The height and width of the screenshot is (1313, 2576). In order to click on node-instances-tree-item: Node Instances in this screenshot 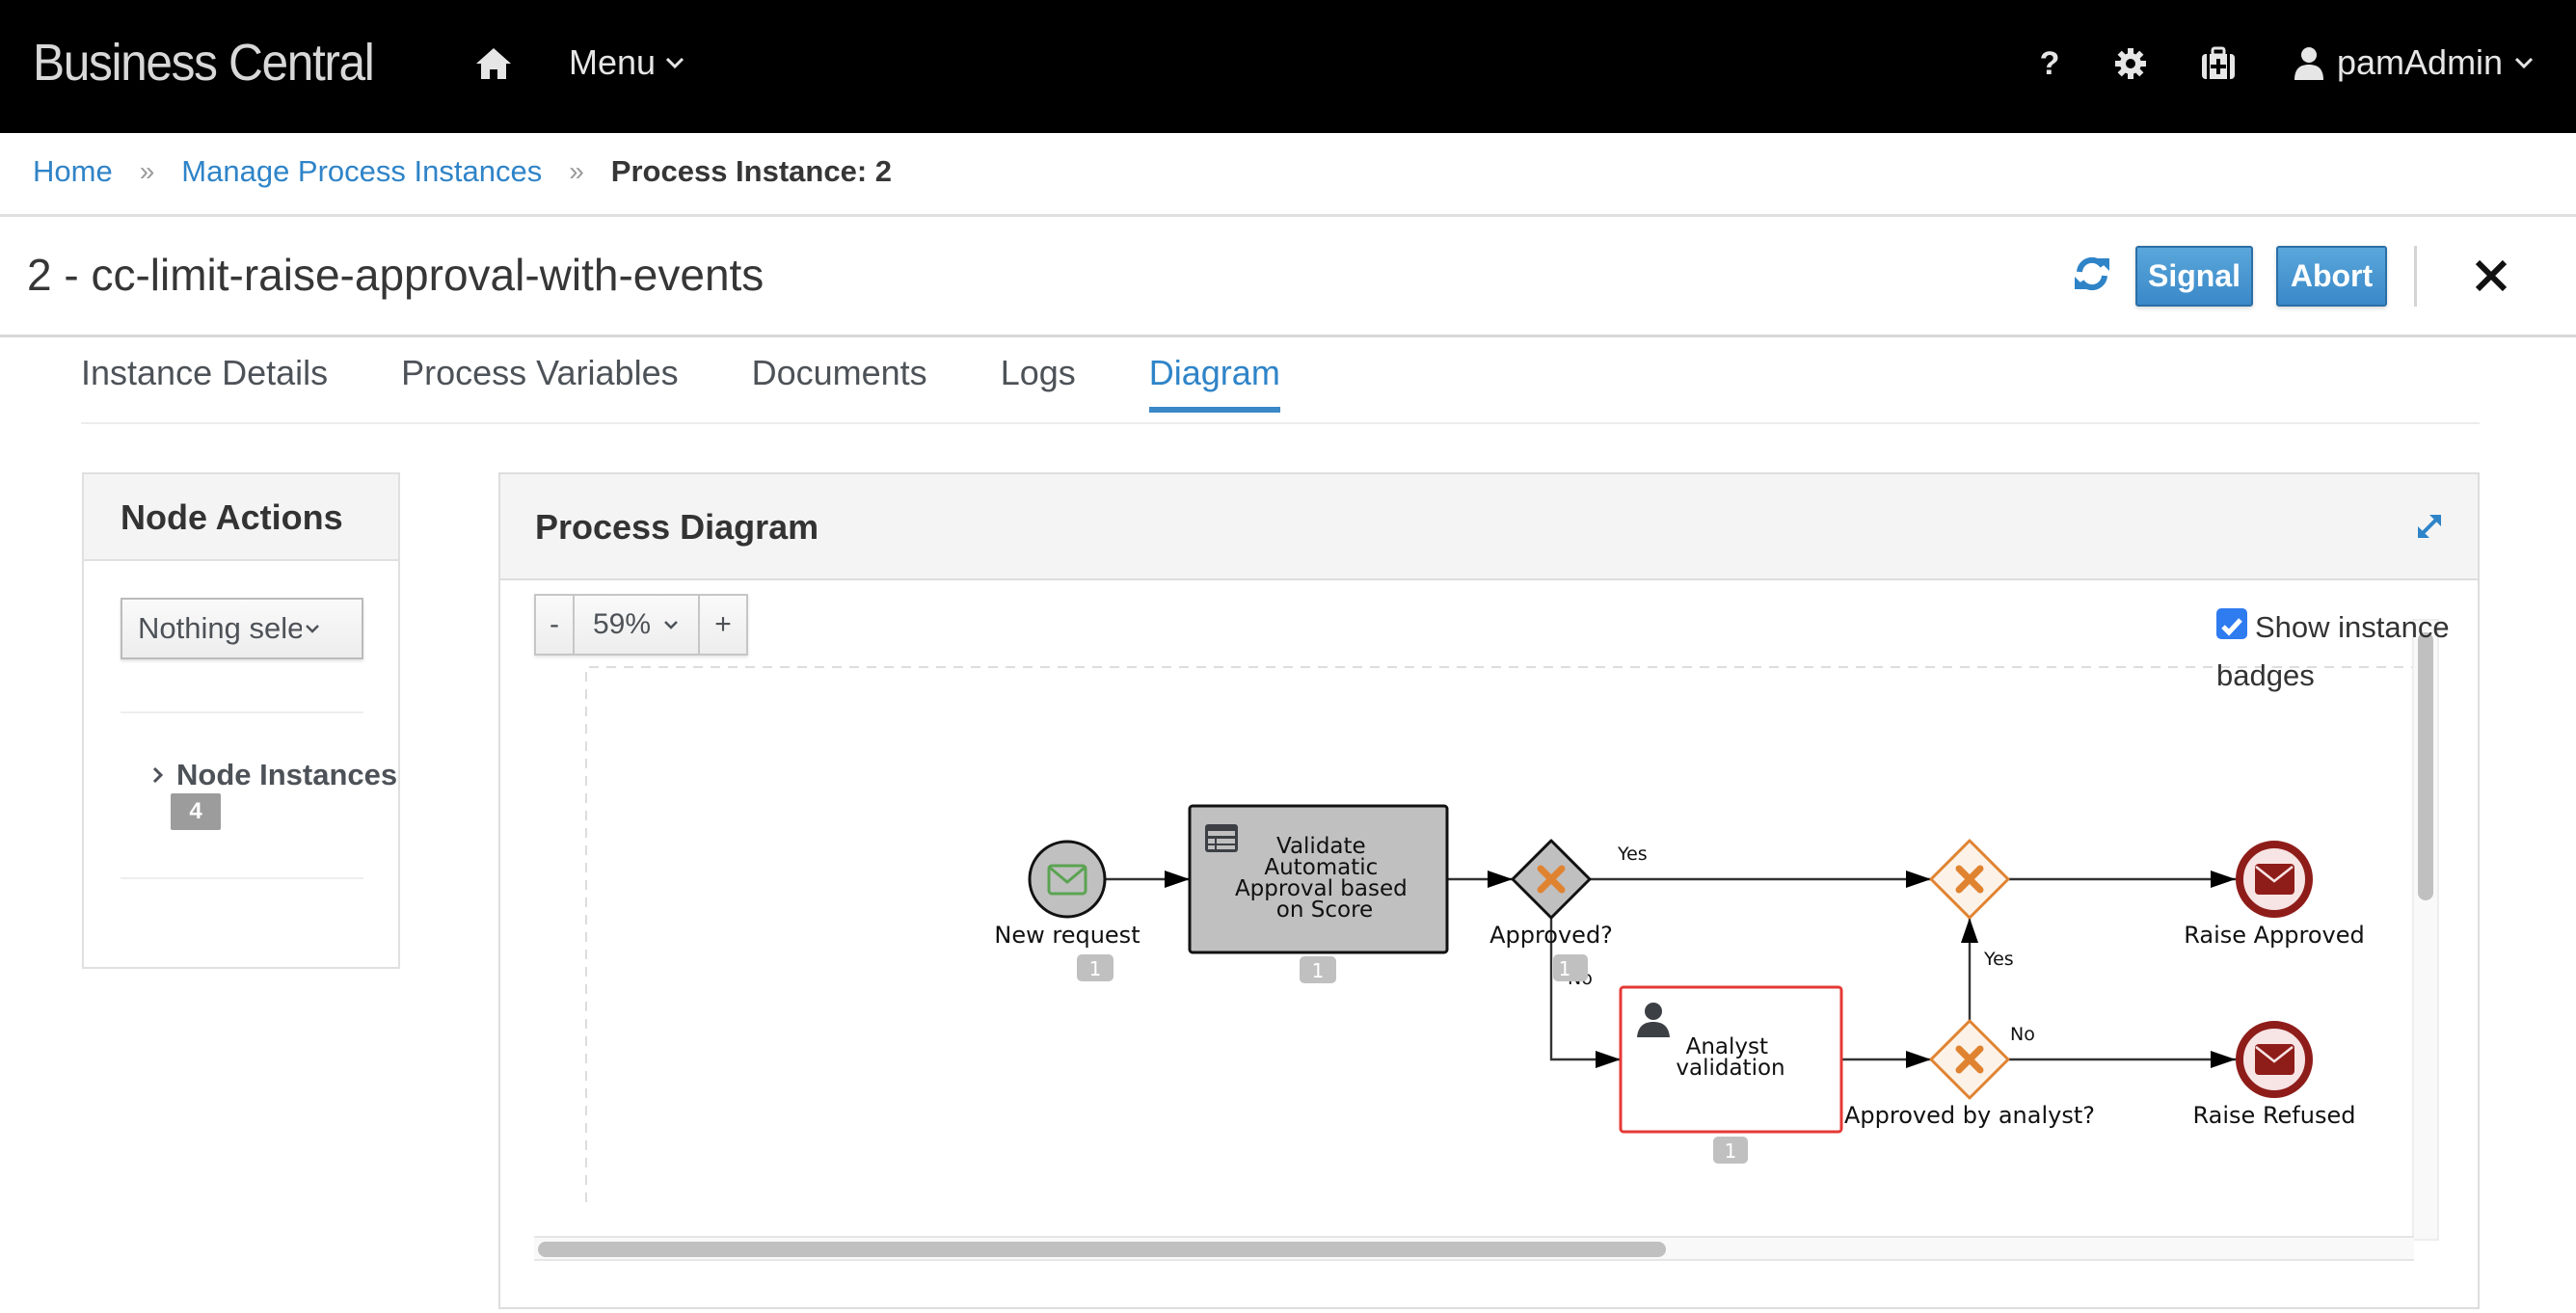, I will do `click(274, 775)`.